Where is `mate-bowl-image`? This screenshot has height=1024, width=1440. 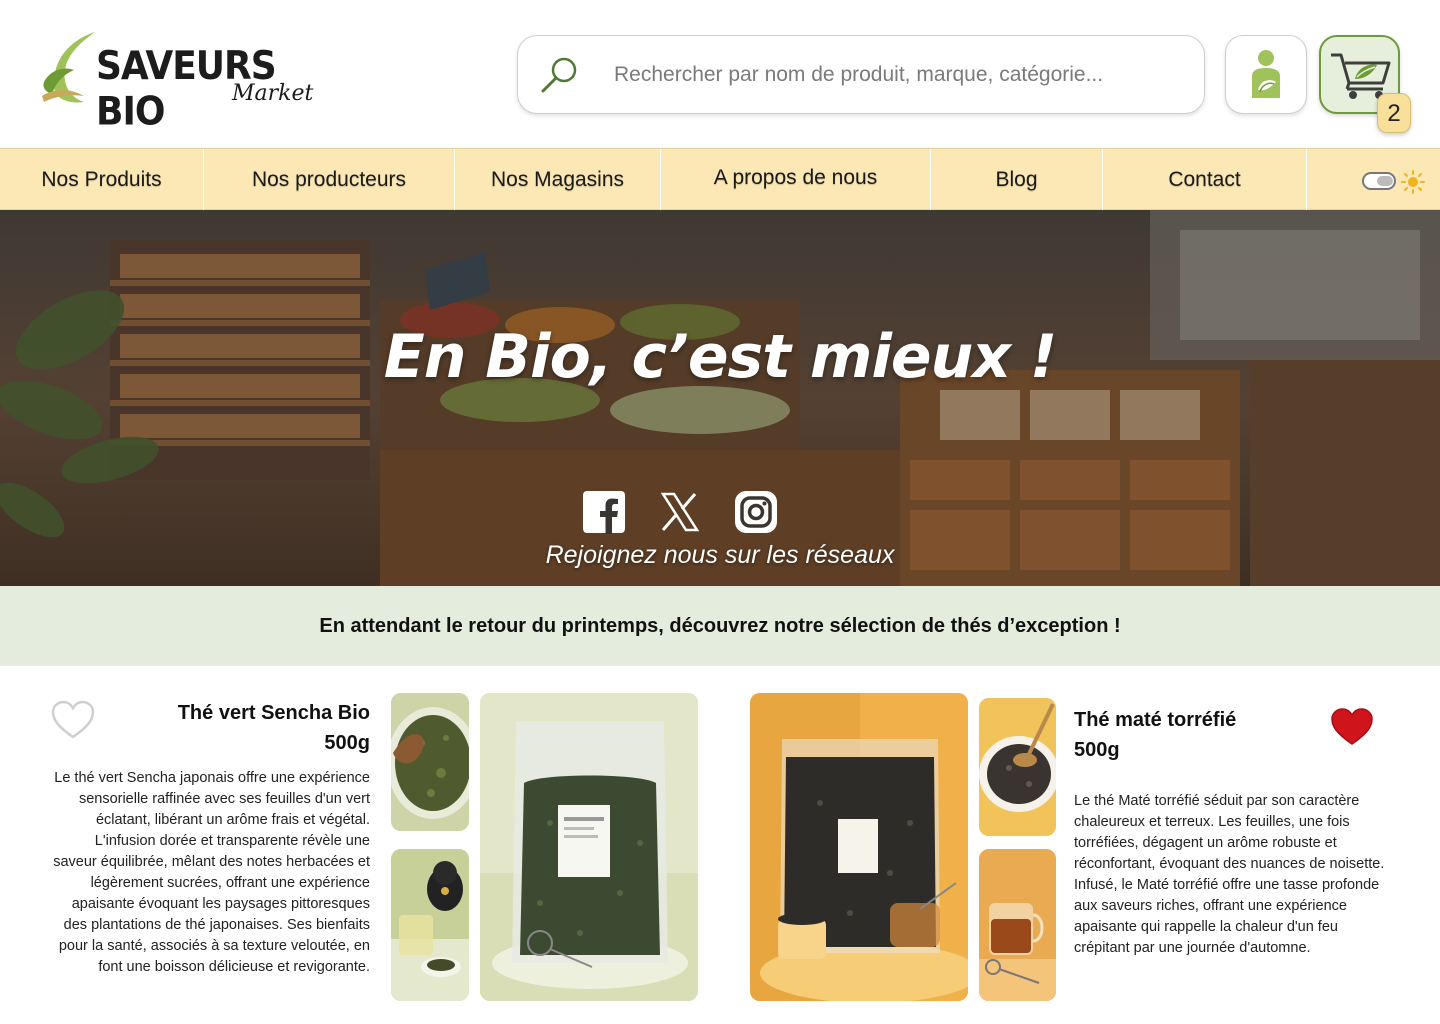
mate-bowl-image is located at coordinates (1017, 767).